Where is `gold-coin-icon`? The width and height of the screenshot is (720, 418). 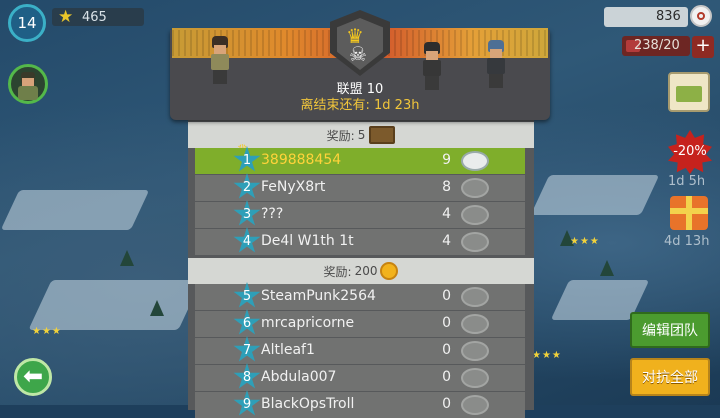
gold-coin-icon is located at coordinates (389, 271).